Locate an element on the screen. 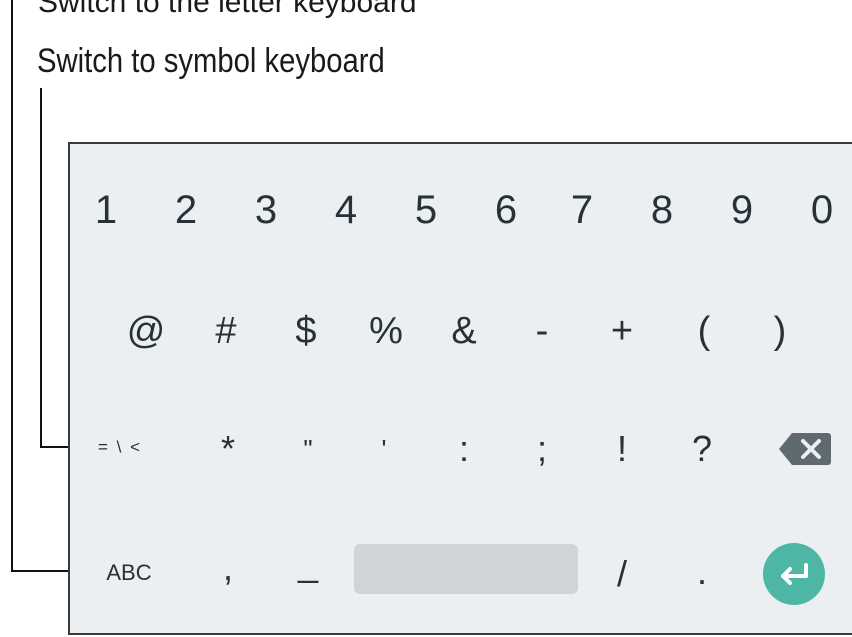  key-minus: - is located at coordinates (542, 331).